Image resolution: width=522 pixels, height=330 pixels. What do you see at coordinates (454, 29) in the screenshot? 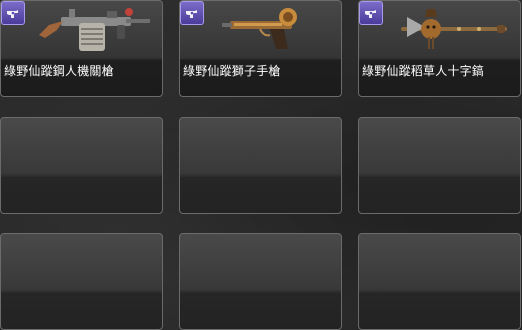
I see `scarecrow-pickaxe-image` at bounding box center [454, 29].